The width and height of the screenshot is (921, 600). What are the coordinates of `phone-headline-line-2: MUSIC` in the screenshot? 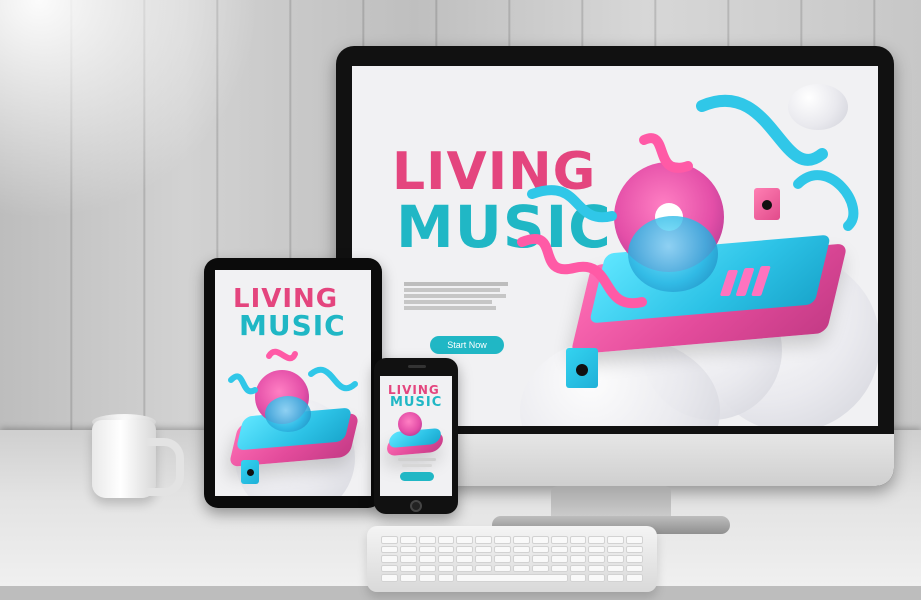 It's located at (416, 402).